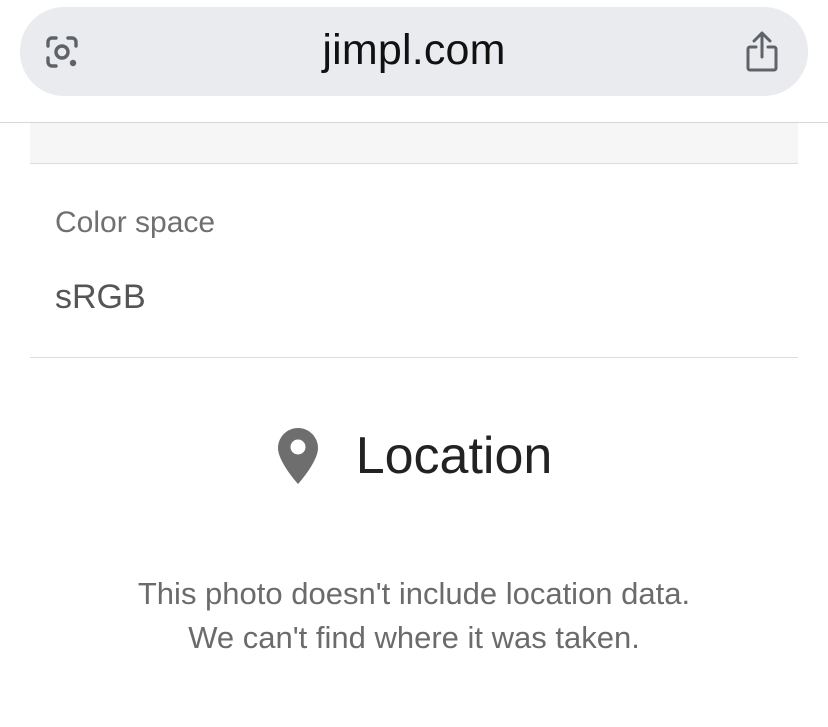 The width and height of the screenshot is (828, 727). I want to click on metadata-label: Color space, so click(135, 222).